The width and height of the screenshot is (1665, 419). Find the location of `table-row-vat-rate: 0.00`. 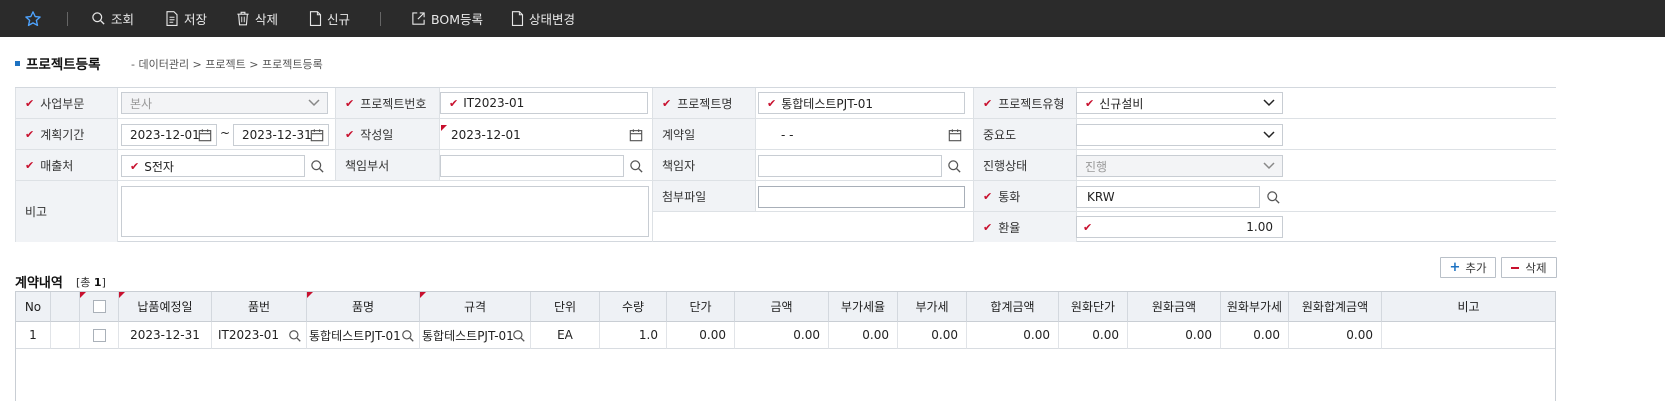

table-row-vat-rate: 0.00 is located at coordinates (863, 335).